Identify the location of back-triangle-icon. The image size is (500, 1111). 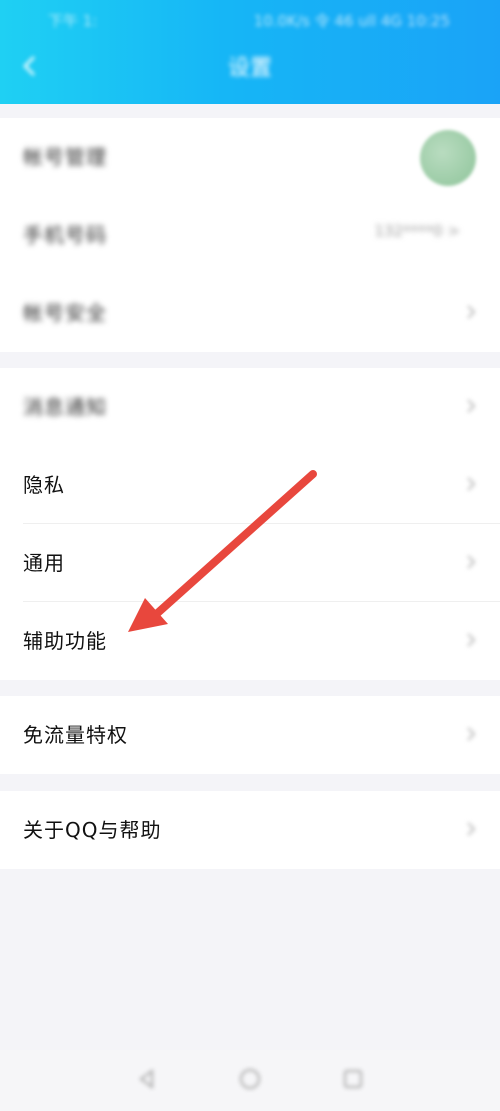
(147, 1079).